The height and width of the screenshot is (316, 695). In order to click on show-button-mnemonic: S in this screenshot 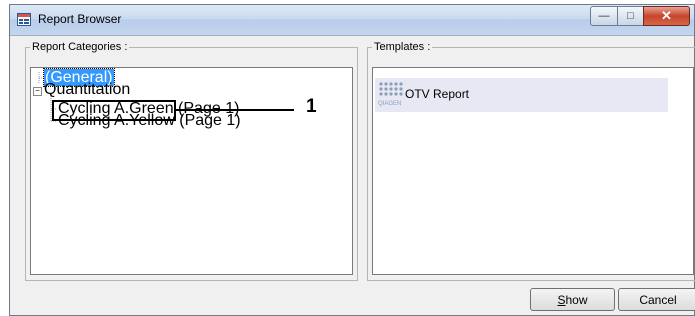, I will do `click(561, 299)`.